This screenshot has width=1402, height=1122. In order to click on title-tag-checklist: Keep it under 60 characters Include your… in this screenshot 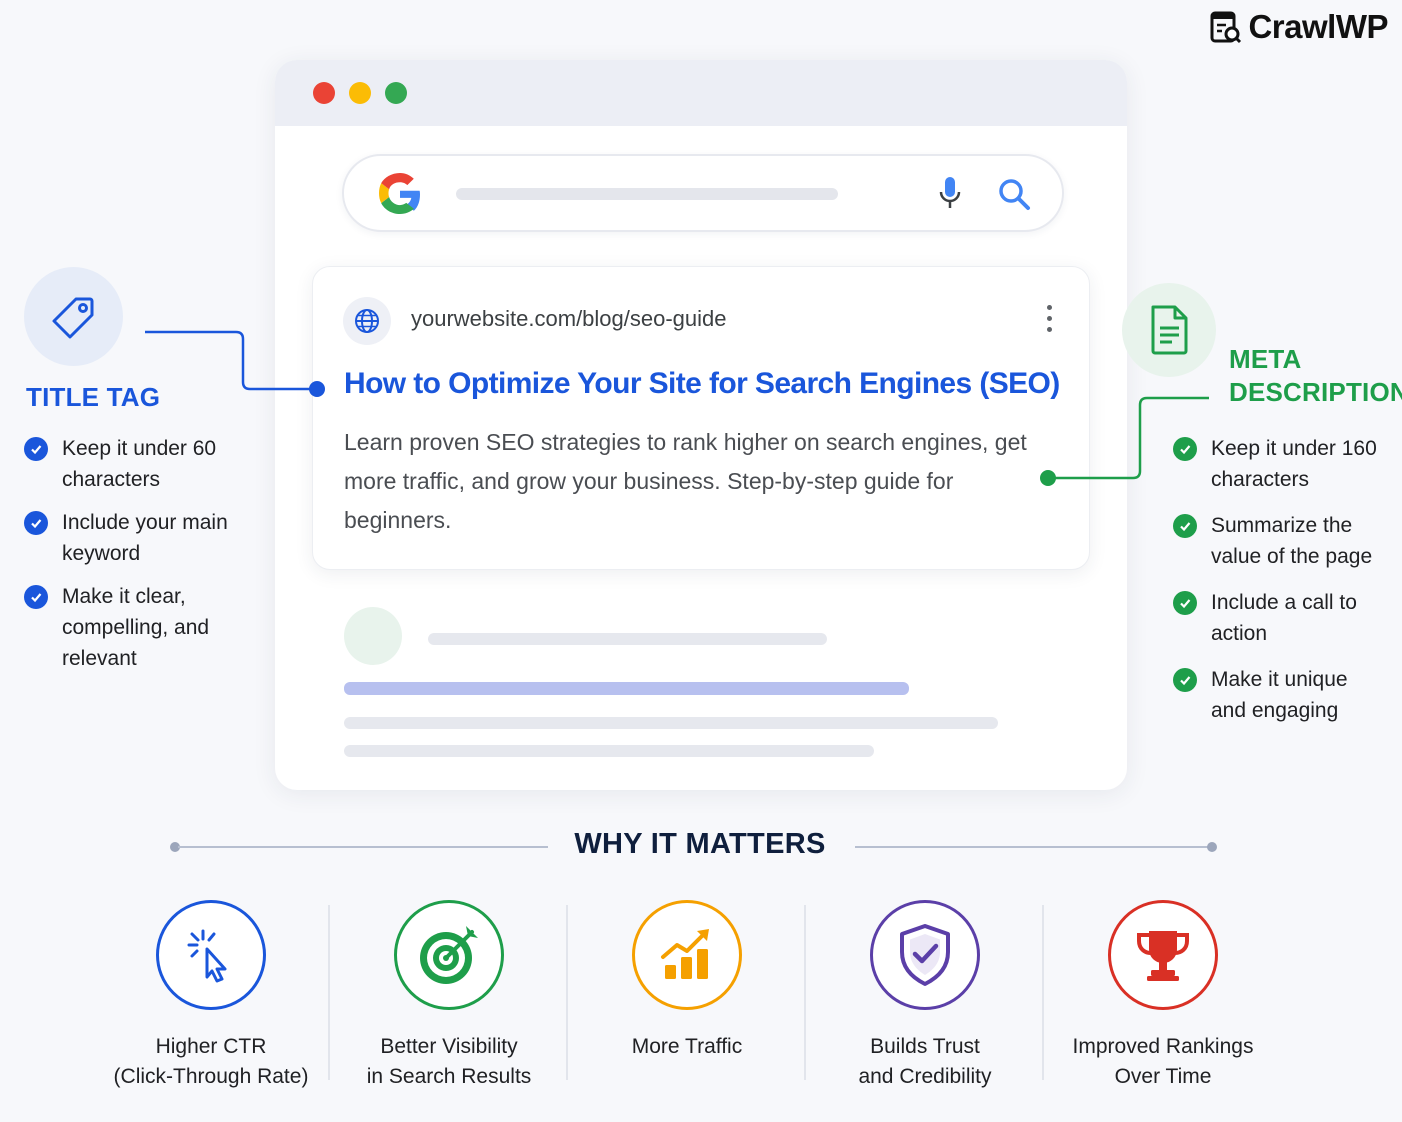, I will do `click(128, 553)`.